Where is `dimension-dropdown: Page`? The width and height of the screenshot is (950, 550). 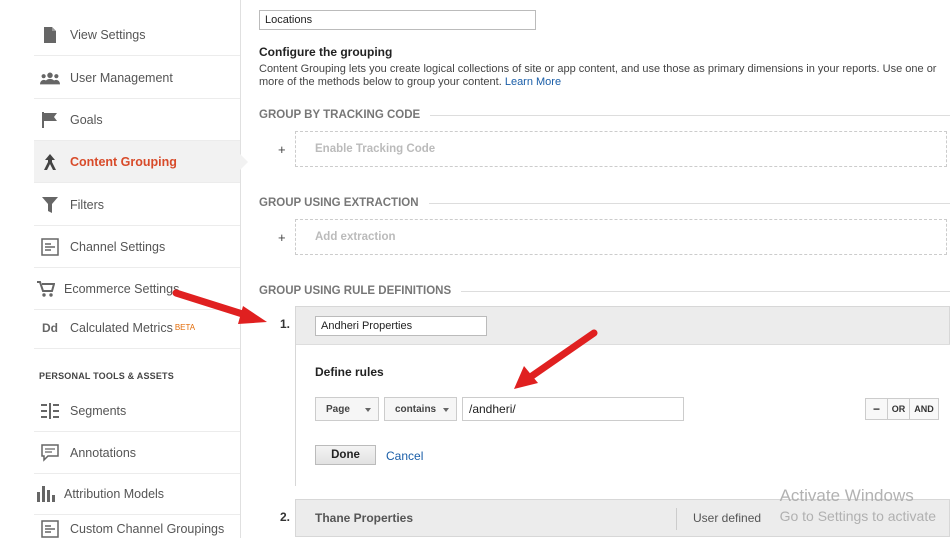
dimension-dropdown: Page is located at coordinates (347, 409).